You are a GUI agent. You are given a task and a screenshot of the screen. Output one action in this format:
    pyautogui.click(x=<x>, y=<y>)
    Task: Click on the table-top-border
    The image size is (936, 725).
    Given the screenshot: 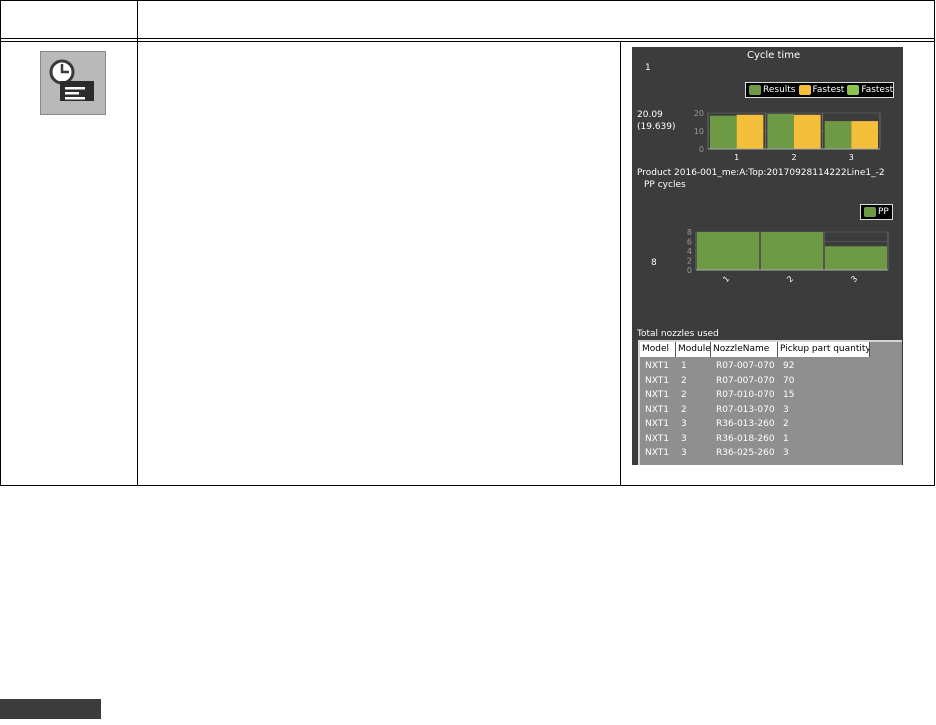 What is the action you would take?
    pyautogui.click(x=467, y=0)
    